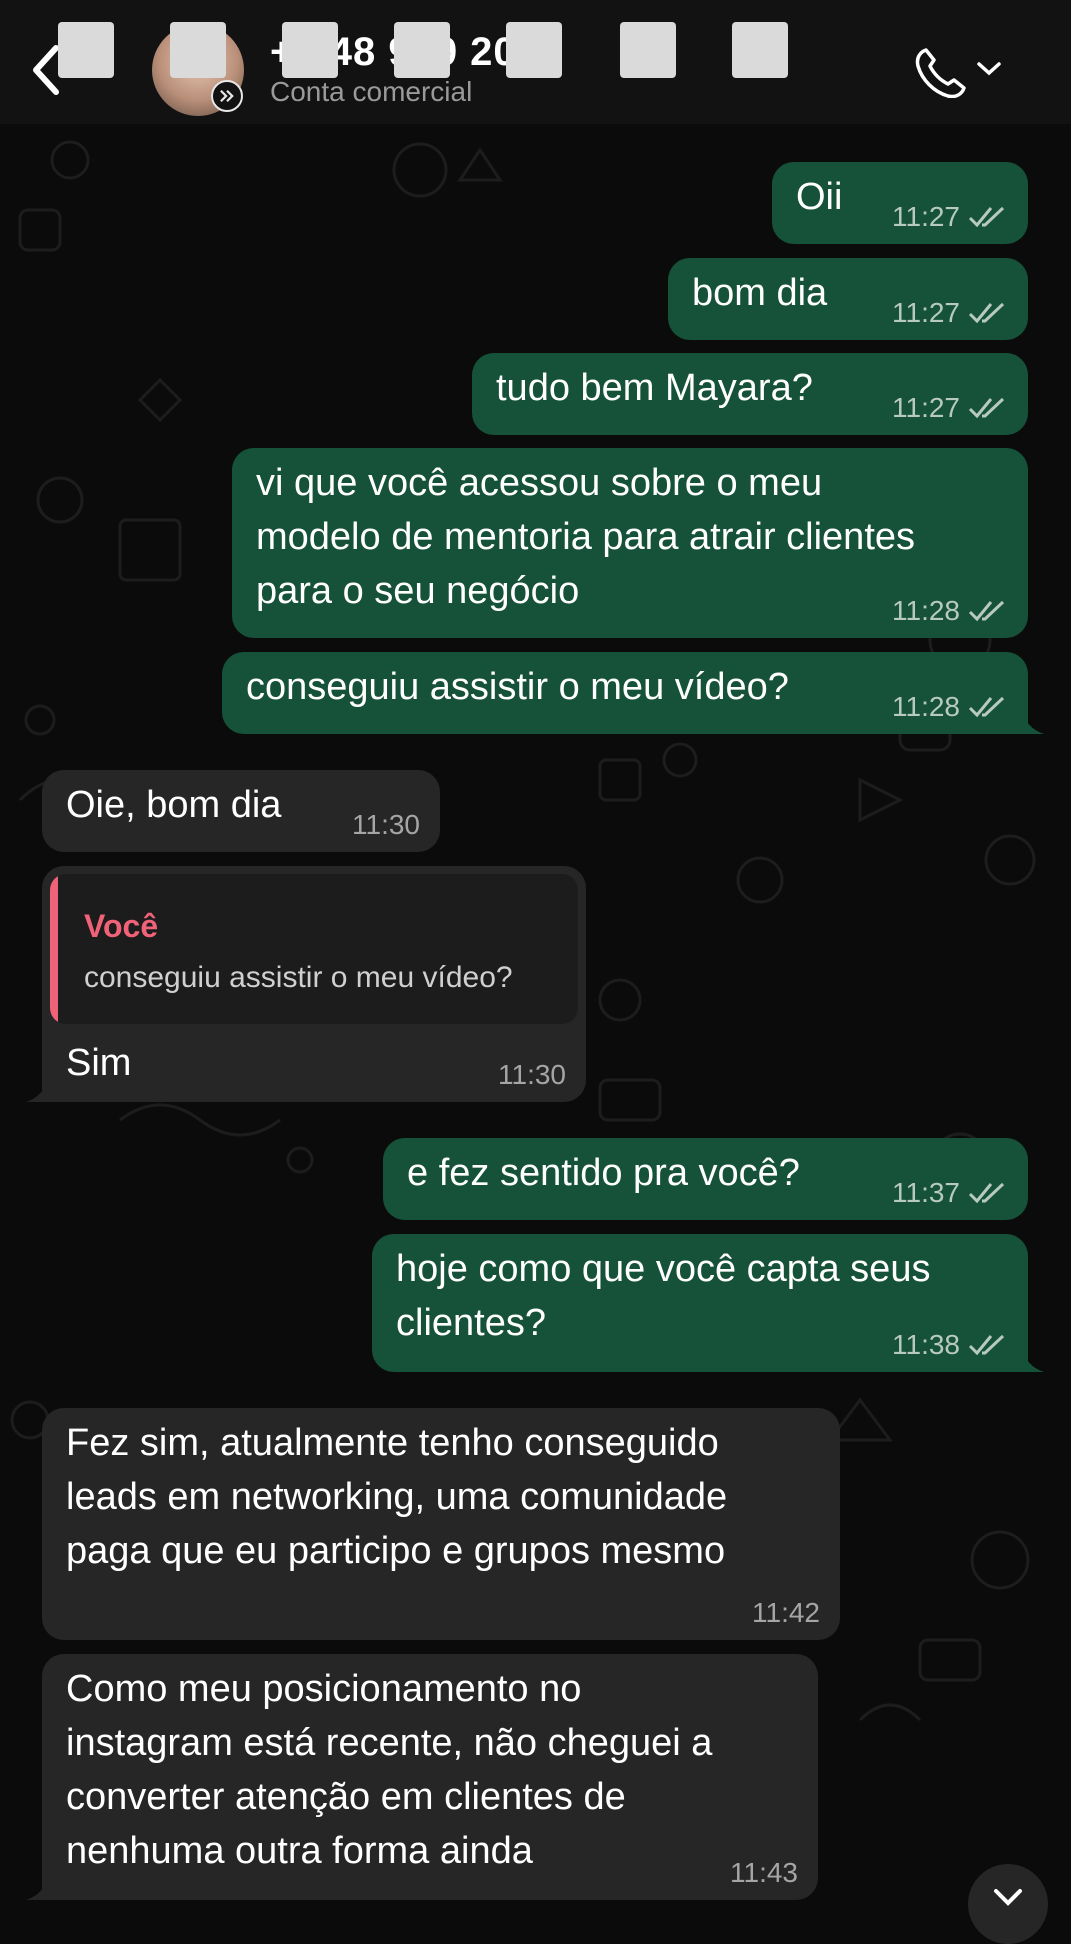 This screenshot has width=1071, height=1944. I want to click on quote-author: Você, so click(121, 926).